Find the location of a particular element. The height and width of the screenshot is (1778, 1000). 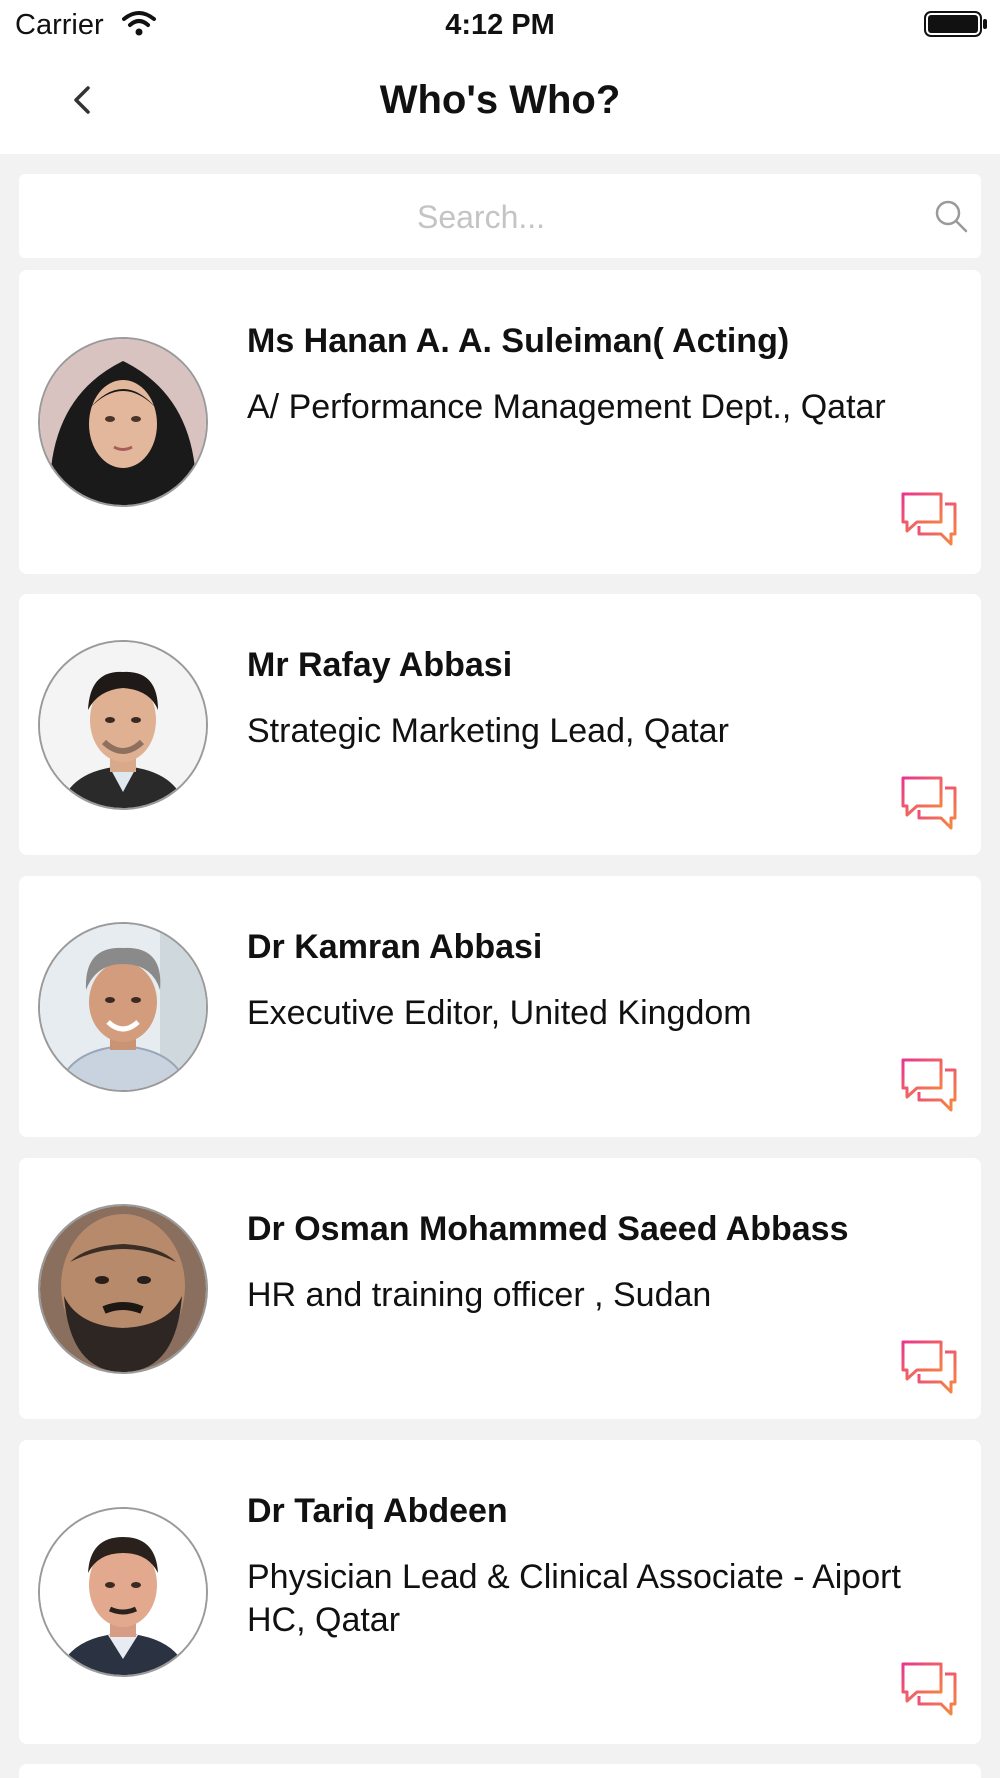

status-bar: Carrier 4:12 PM is located at coordinates (500, 25).